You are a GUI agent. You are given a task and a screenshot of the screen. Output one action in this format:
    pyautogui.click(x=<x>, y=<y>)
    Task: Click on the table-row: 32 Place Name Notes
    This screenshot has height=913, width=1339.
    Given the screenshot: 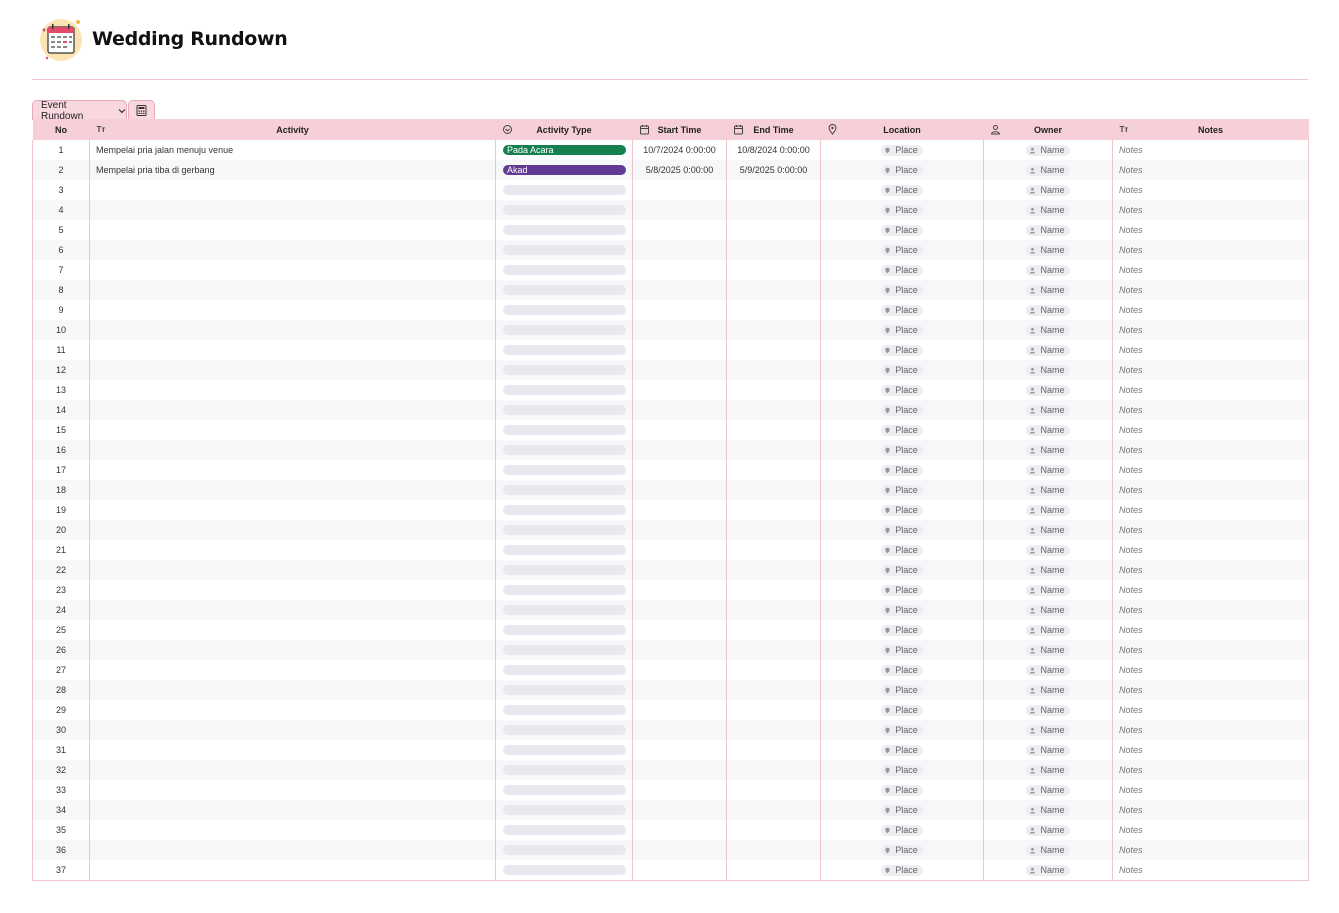 What is the action you would take?
    pyautogui.click(x=670, y=770)
    